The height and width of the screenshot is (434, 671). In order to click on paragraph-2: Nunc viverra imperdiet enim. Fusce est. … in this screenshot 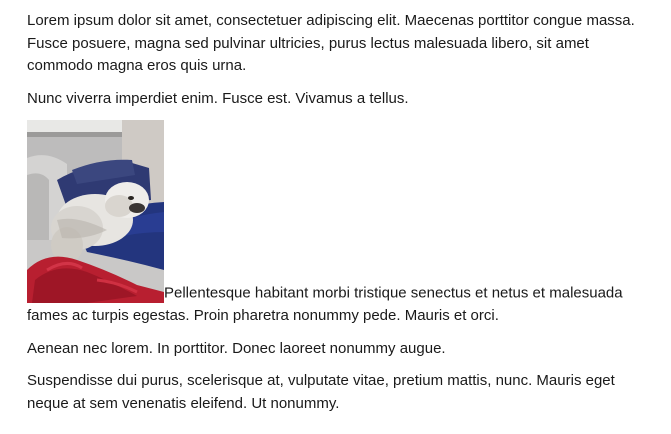, I will do `click(218, 98)`.